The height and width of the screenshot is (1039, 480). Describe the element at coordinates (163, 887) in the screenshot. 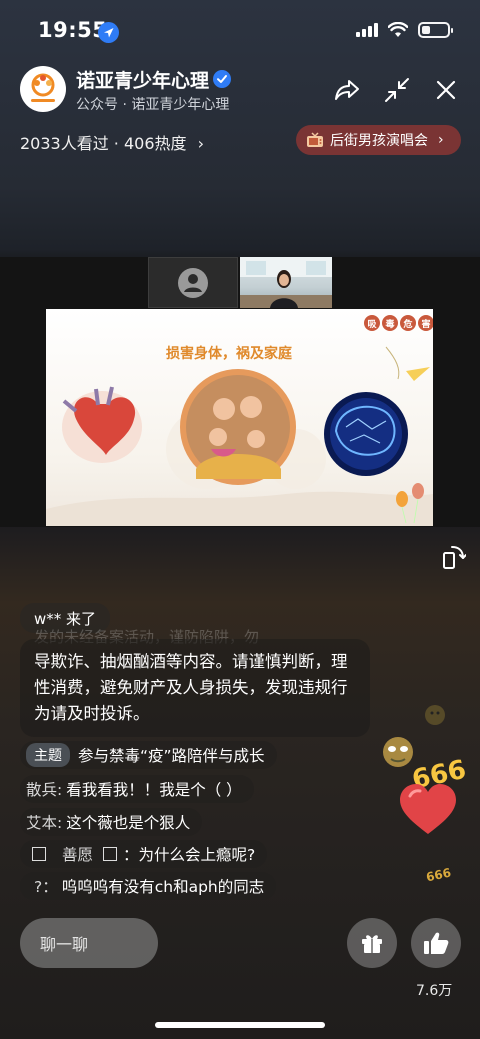

I see `comment-text: 呜呜呜有没有ch和aph的同志` at that location.